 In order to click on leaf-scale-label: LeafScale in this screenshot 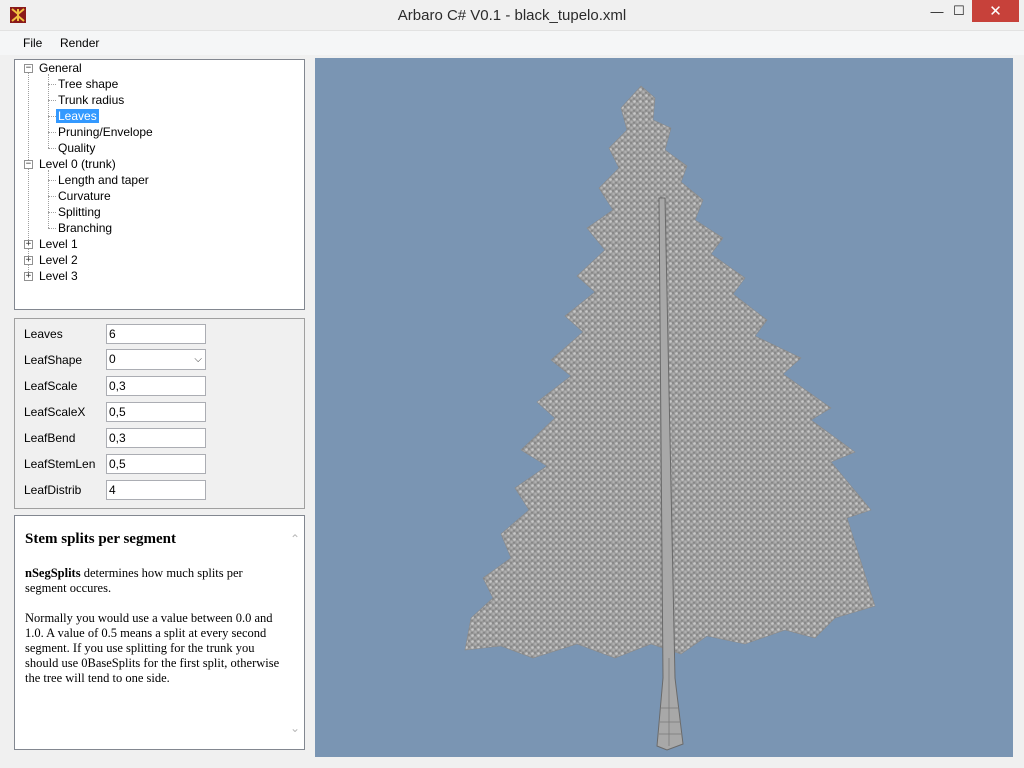, I will do `click(51, 386)`.